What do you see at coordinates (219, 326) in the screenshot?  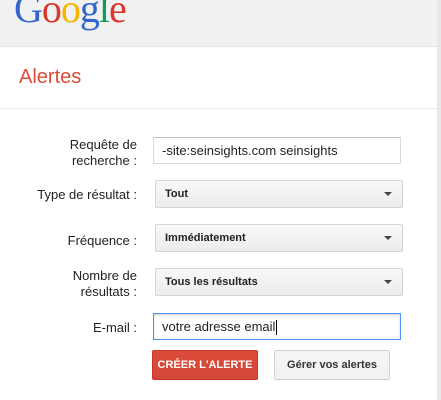 I see `email-input-value: votre adresse email` at bounding box center [219, 326].